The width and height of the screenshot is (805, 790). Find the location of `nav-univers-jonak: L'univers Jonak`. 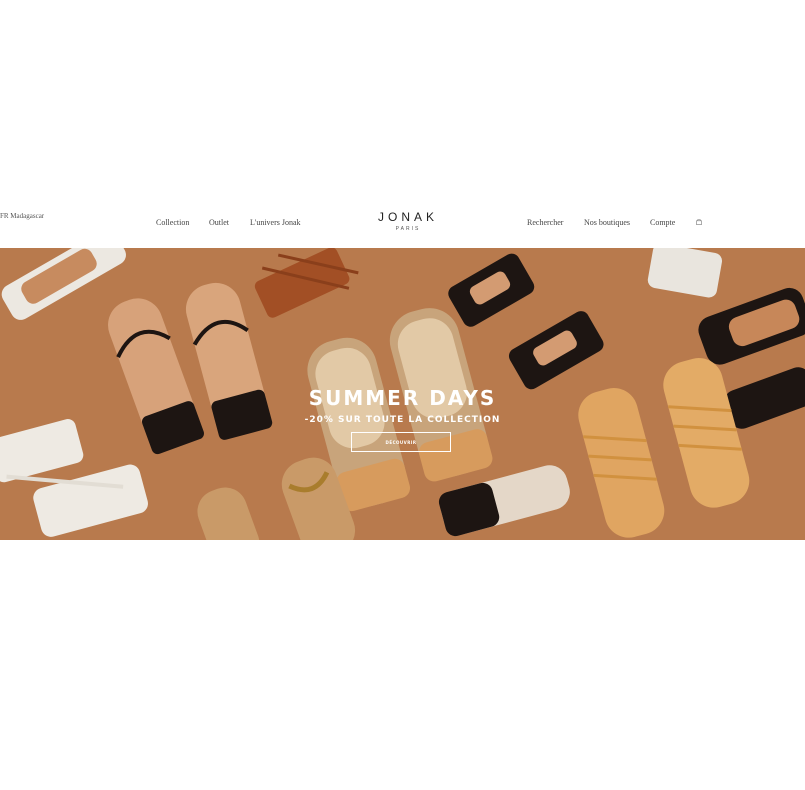

nav-univers-jonak: L'univers Jonak is located at coordinates (275, 222).